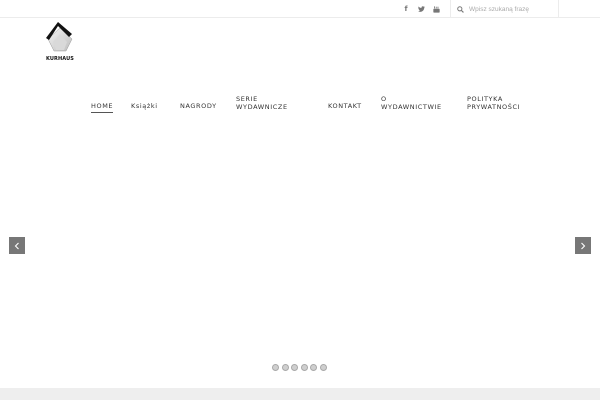 This screenshot has width=600, height=400. I want to click on search-box, so click(504, 9).